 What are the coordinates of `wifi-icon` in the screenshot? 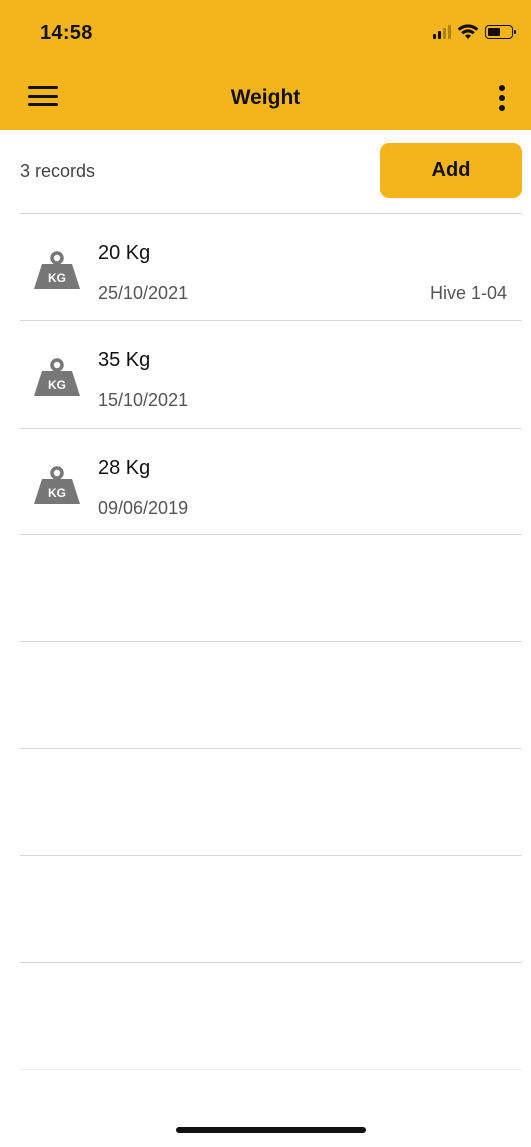 It's located at (468, 31).